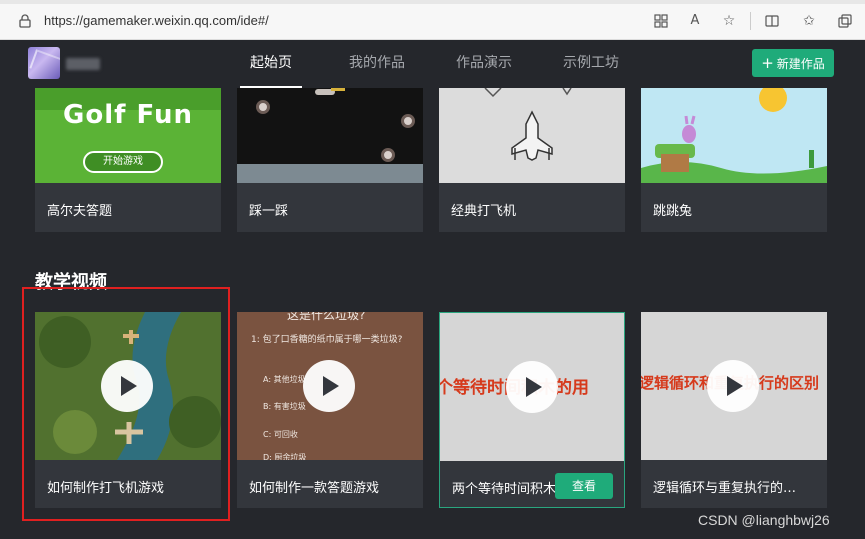 The image size is (865, 539). I want to click on game-title: 经典打飞机, so click(484, 211).